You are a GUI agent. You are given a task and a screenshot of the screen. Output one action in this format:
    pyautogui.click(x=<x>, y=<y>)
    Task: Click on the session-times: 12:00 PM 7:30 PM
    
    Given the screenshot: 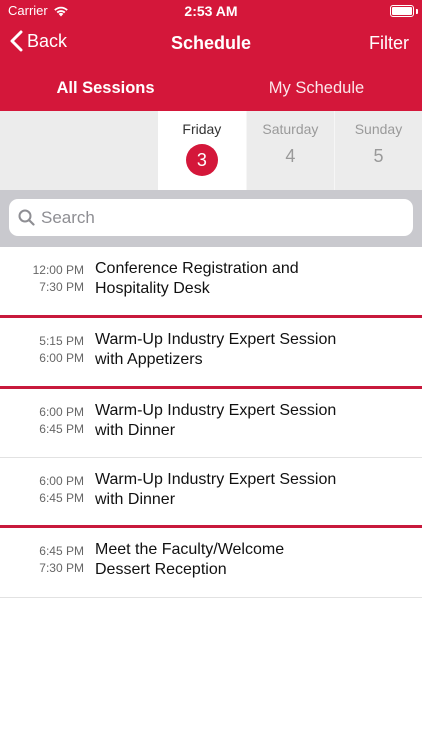 What is the action you would take?
    pyautogui.click(x=42, y=281)
    